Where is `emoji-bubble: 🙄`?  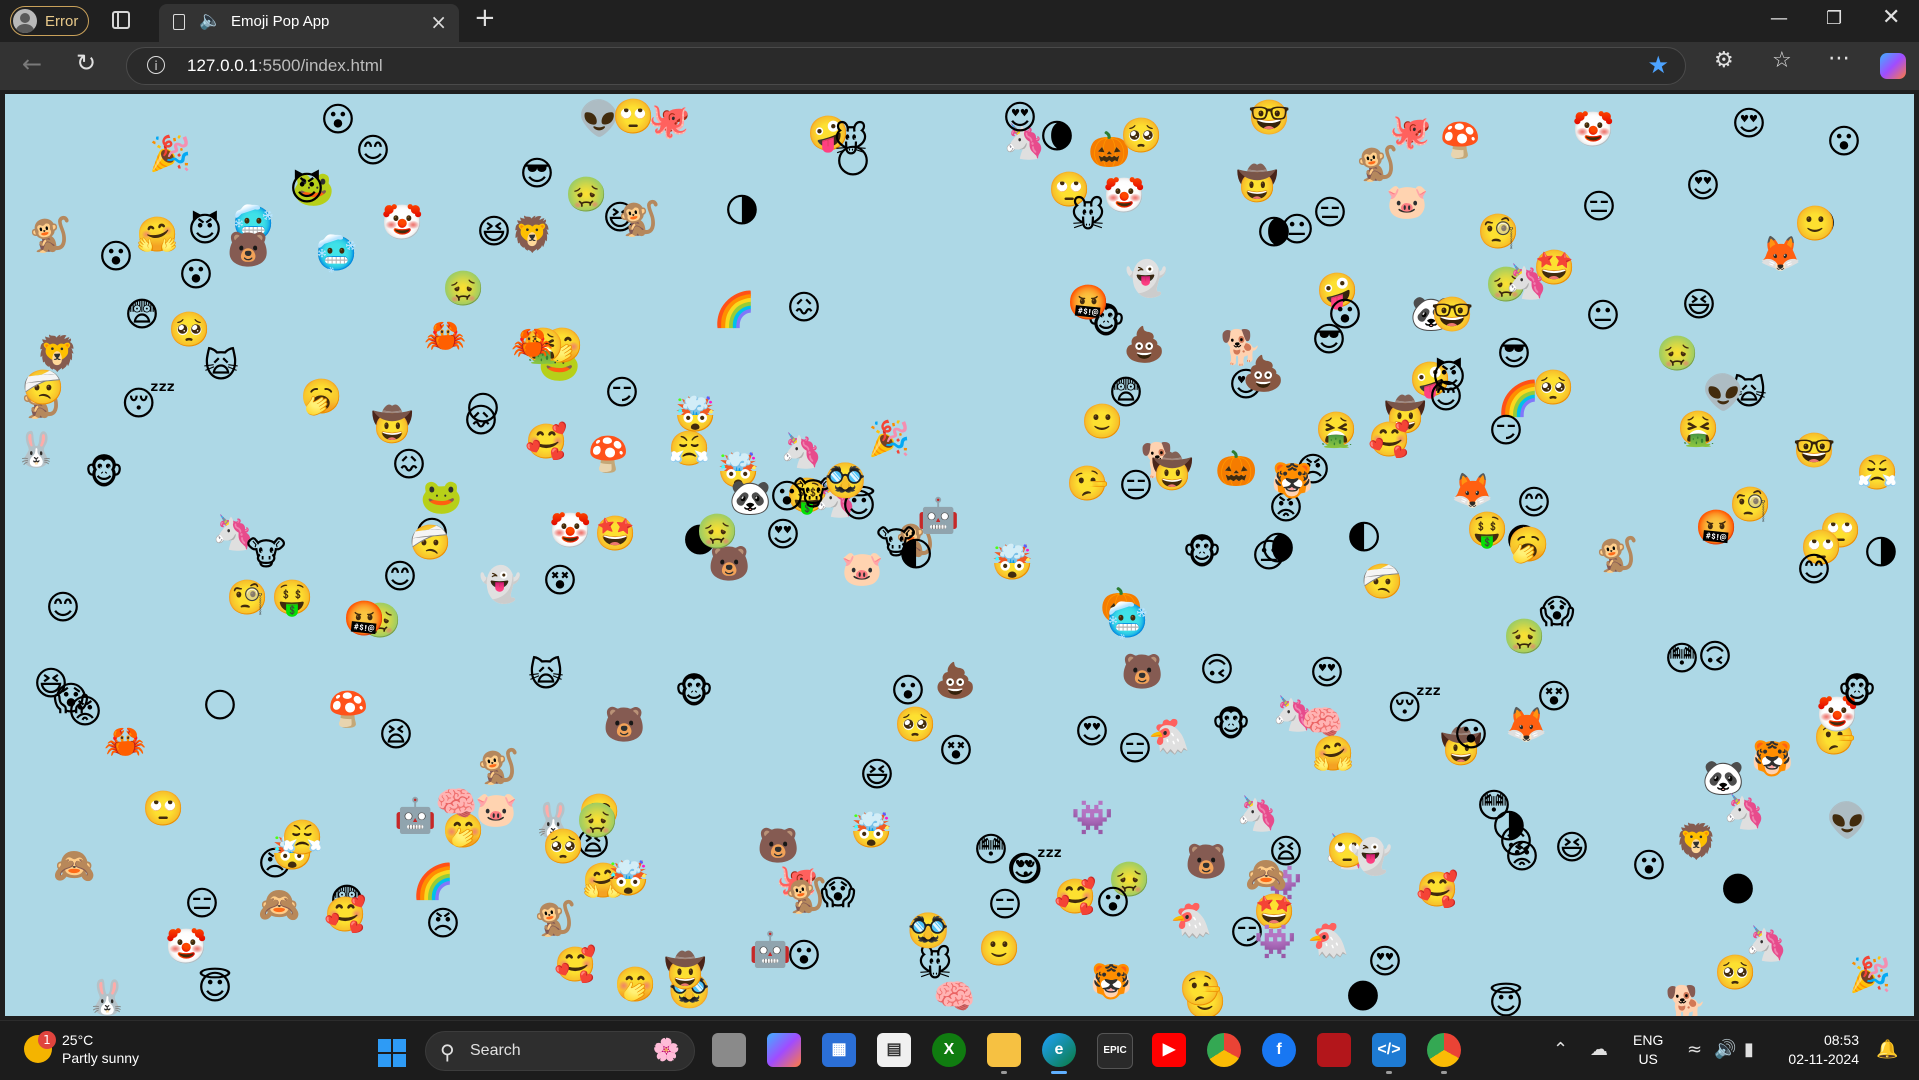
emoji-bubble: 🙄 is located at coordinates (633, 117).